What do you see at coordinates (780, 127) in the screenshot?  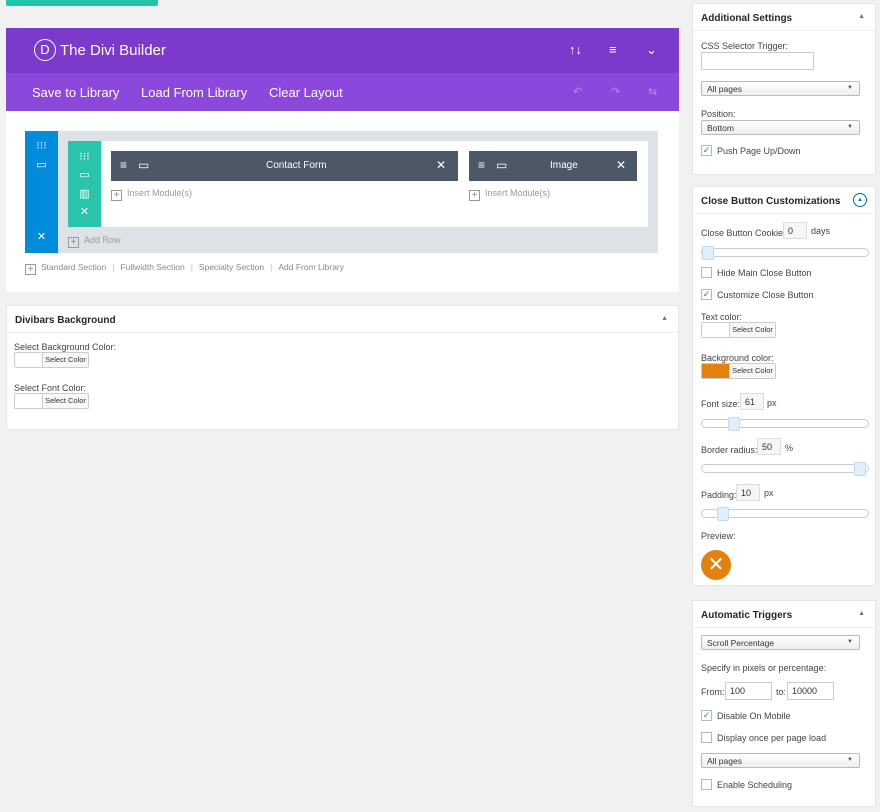 I see `position-select: Bottom ▼` at bounding box center [780, 127].